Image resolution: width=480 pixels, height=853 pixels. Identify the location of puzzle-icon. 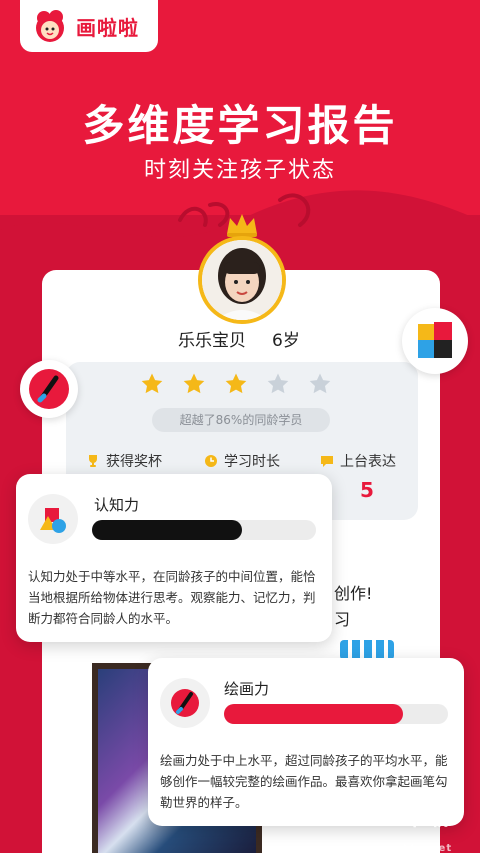
(435, 340).